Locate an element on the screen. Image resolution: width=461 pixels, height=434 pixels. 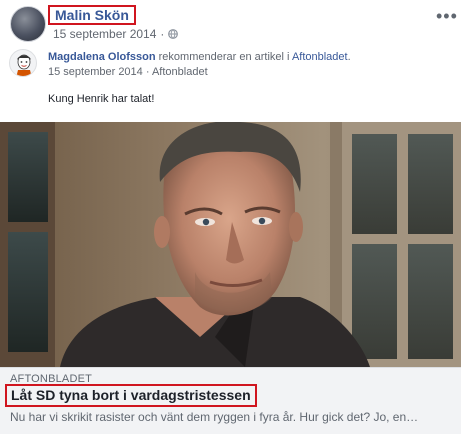
author-name-link: Malin Skön is located at coordinates (92, 15).